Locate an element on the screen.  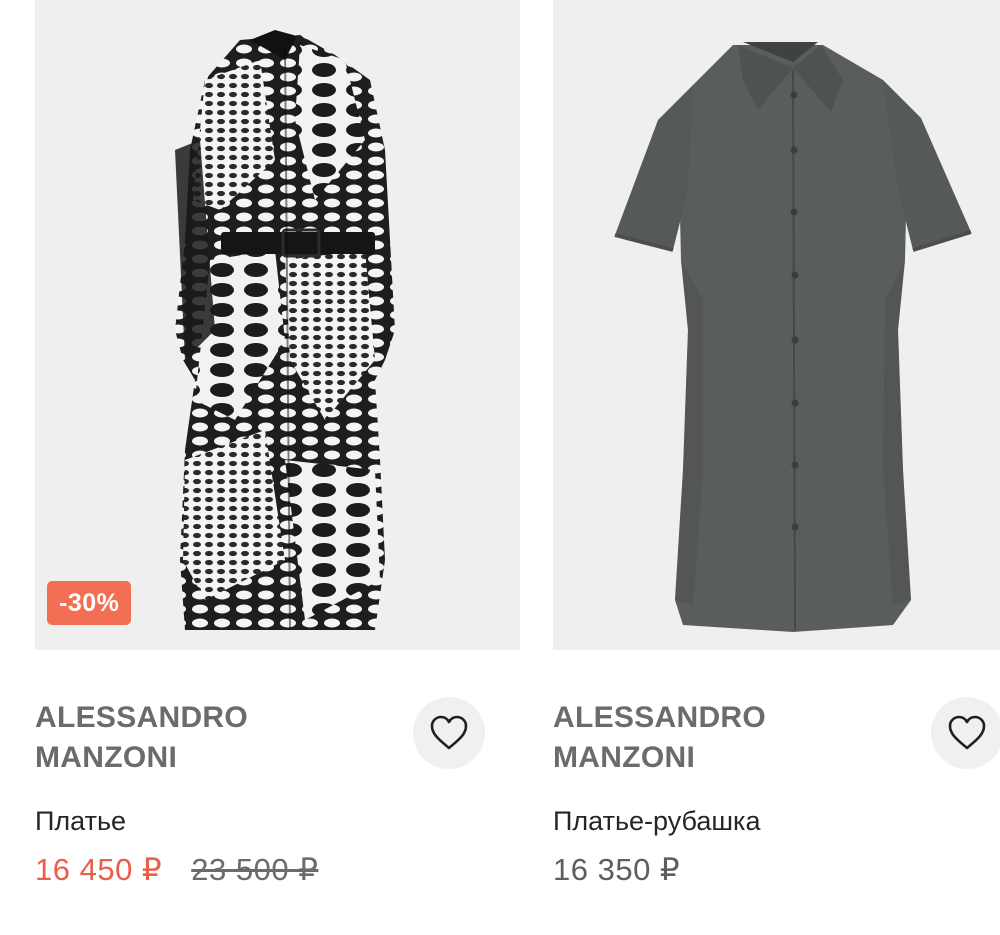
product-title: Платье is located at coordinates (80, 821).